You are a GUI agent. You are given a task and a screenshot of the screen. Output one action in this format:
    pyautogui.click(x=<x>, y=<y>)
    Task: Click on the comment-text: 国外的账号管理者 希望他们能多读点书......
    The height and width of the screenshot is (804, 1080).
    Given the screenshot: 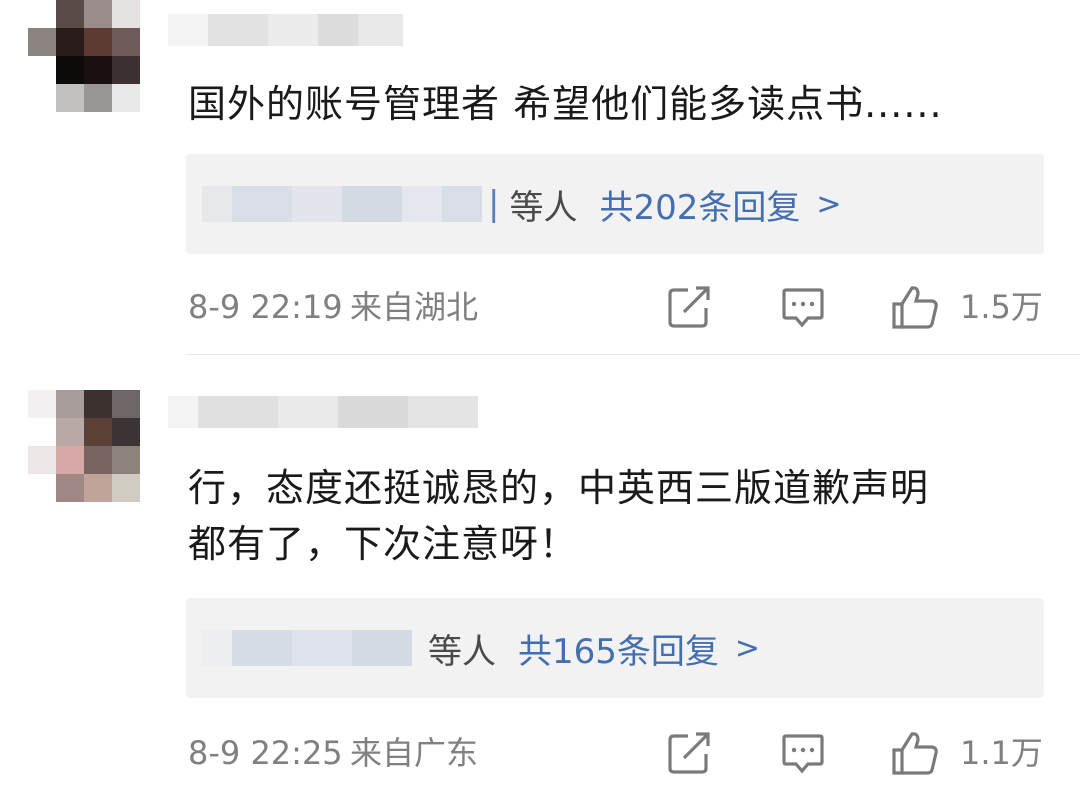 What is the action you would take?
    pyautogui.click(x=565, y=104)
    